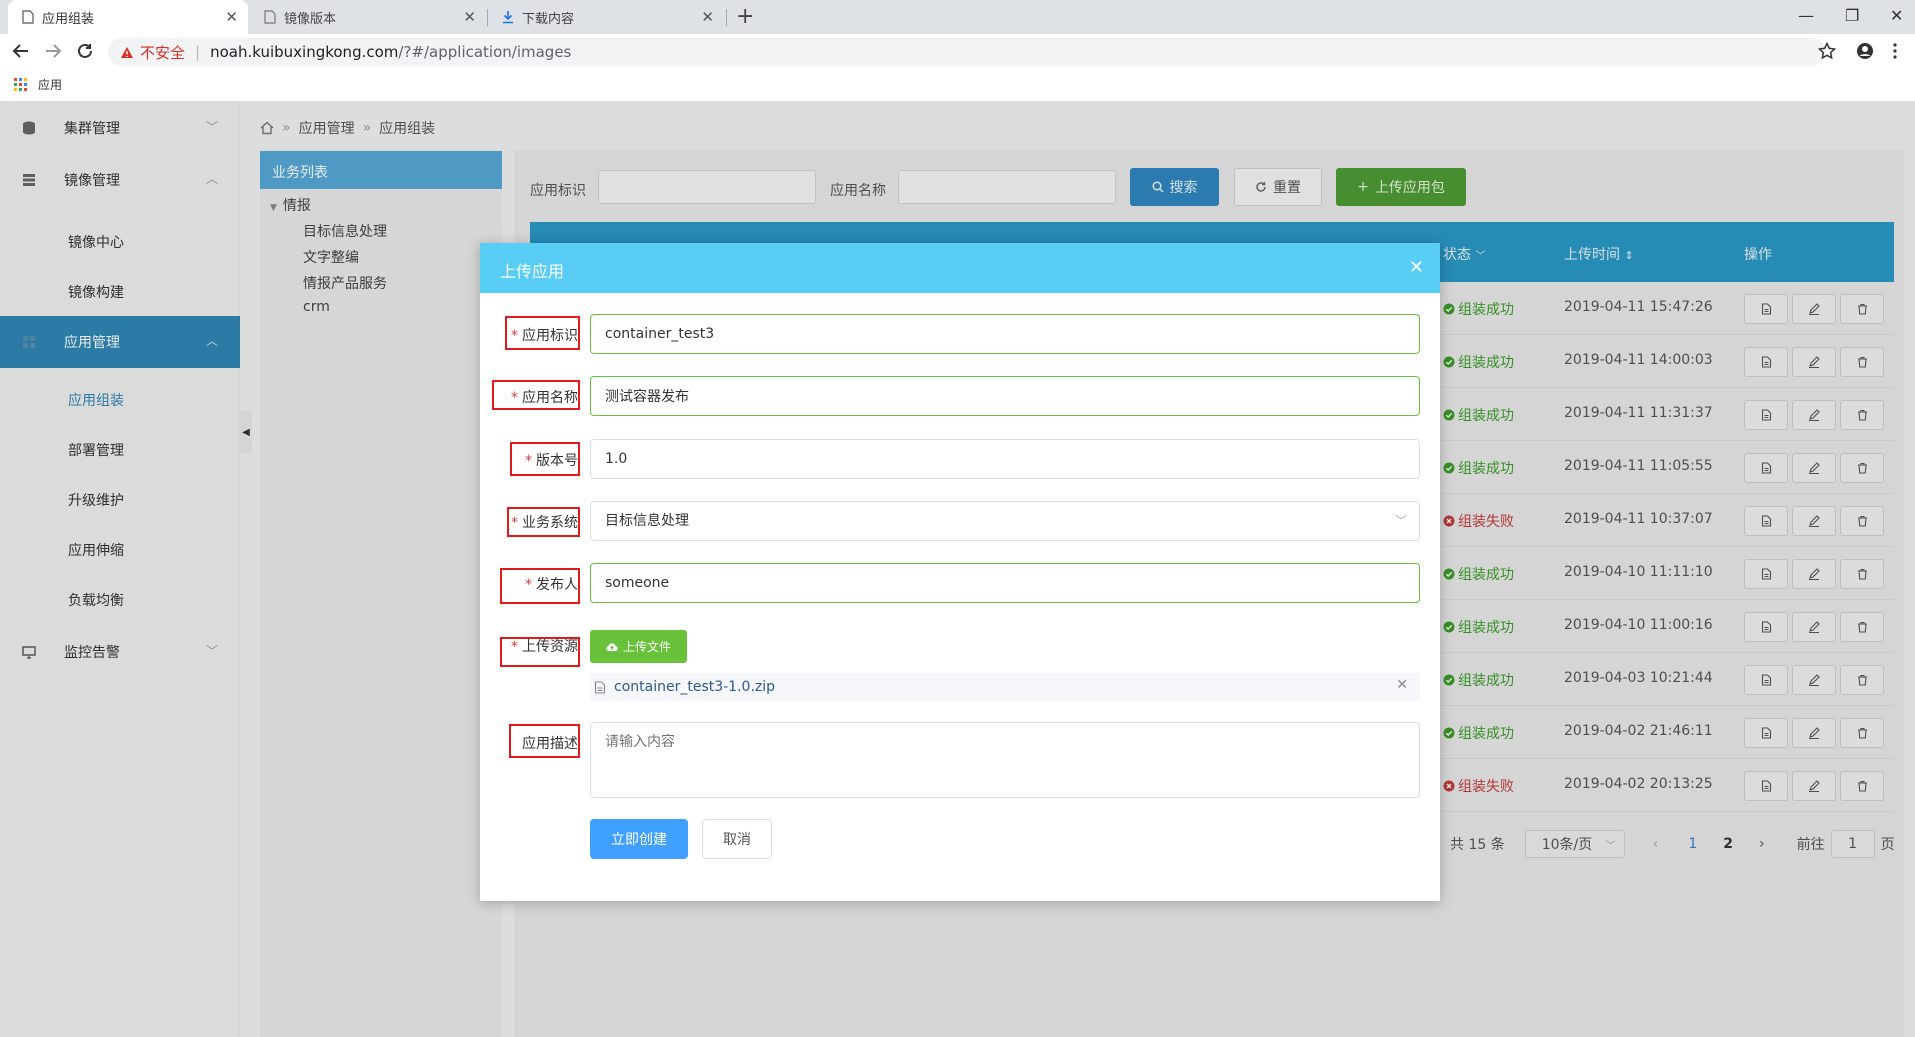 Image resolution: width=1915 pixels, height=1037 pixels. I want to click on back-icon, so click(21, 51).